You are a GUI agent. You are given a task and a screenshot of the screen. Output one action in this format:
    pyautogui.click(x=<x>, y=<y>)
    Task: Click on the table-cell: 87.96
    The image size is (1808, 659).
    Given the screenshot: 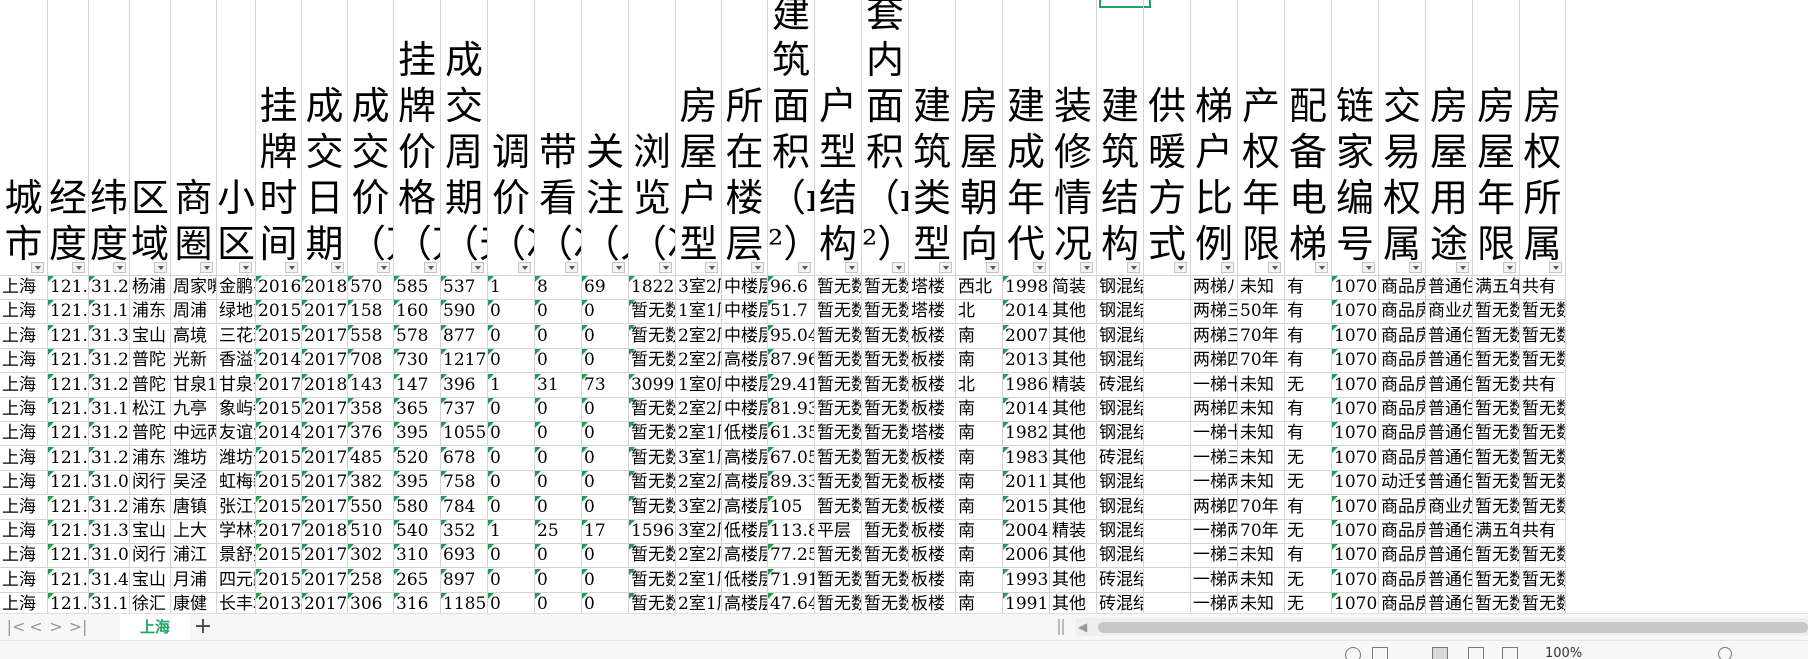 What is the action you would take?
    pyautogui.click(x=791, y=361)
    